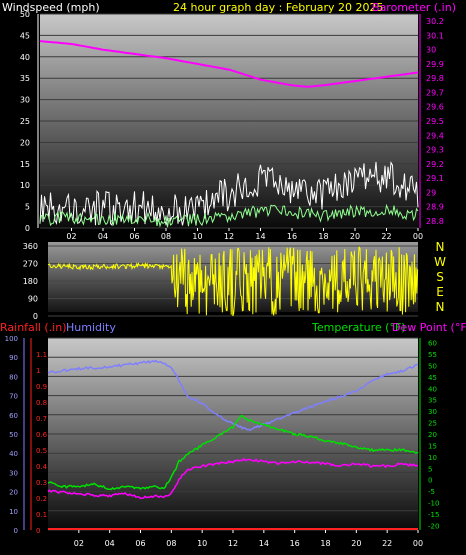  What do you see at coordinates (71, 236) in the screenshot?
I see `wind-x-tick-label: 02` at bounding box center [71, 236].